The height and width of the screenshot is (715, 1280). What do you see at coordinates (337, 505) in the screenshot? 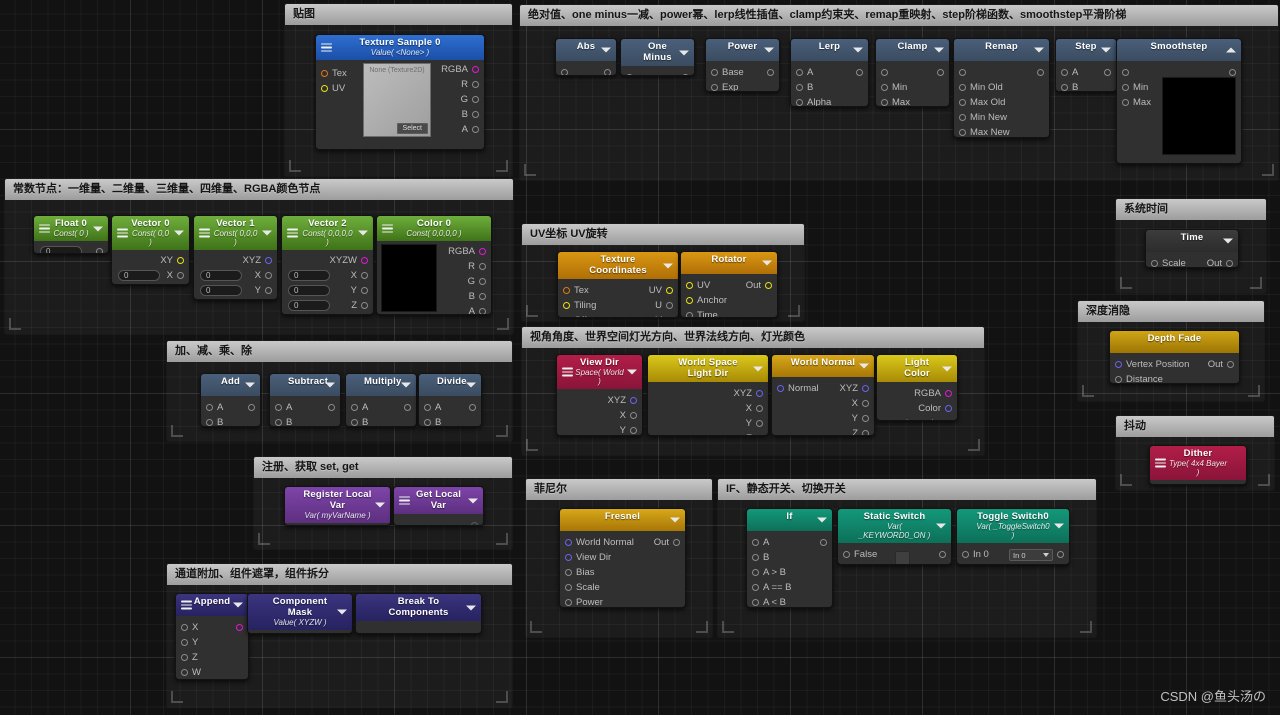
I see `node-header: Register Local Var Var( myVarName )` at bounding box center [337, 505].